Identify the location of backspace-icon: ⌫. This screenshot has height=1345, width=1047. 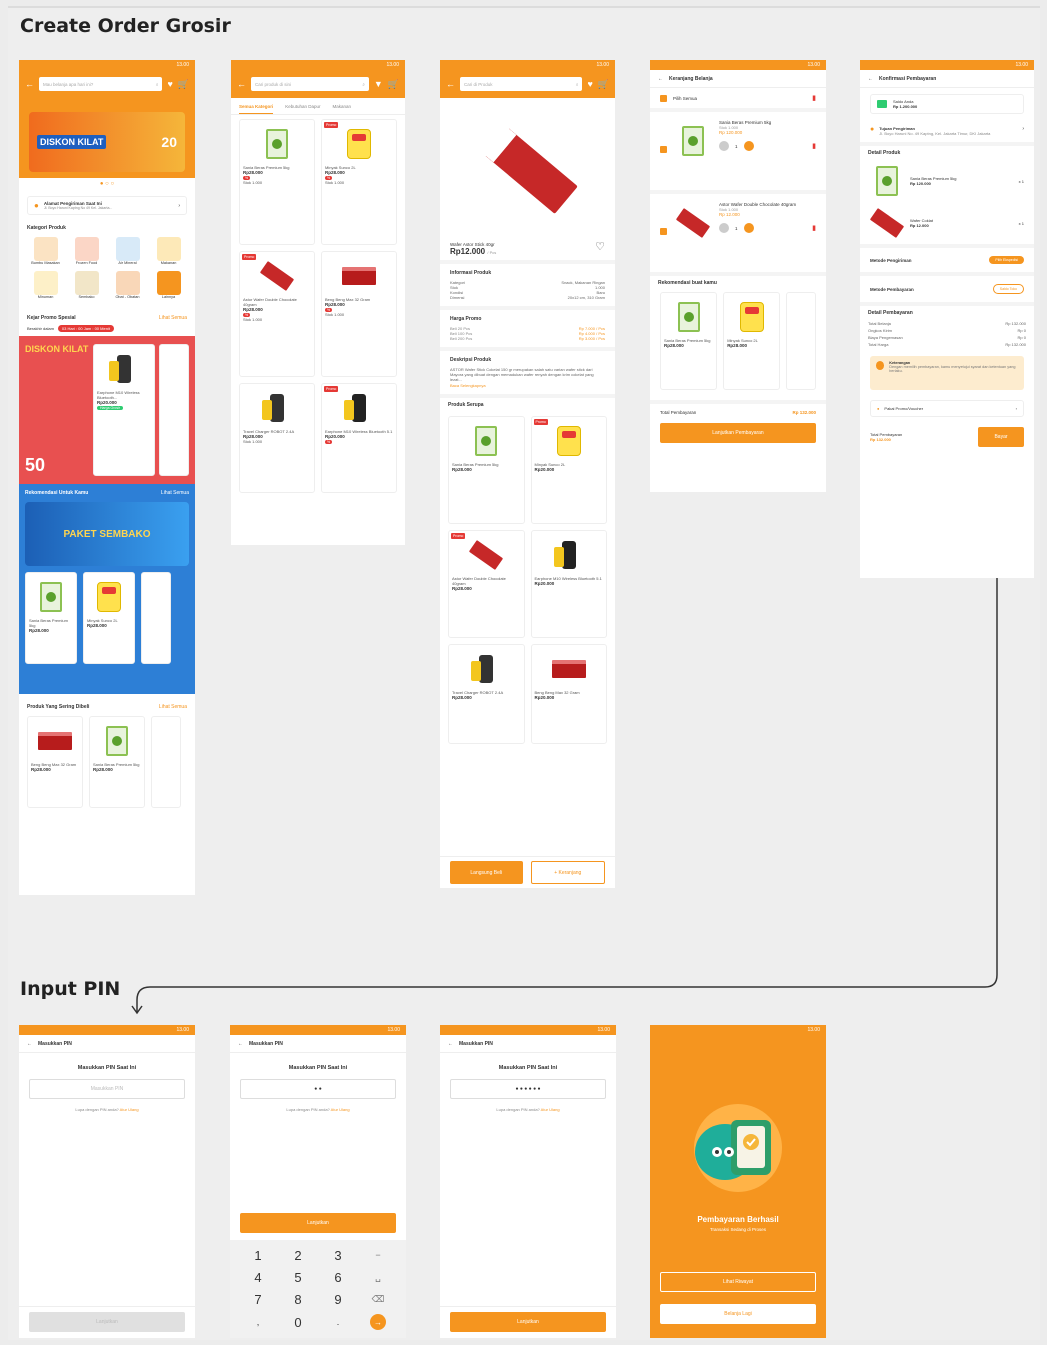
(378, 1300).